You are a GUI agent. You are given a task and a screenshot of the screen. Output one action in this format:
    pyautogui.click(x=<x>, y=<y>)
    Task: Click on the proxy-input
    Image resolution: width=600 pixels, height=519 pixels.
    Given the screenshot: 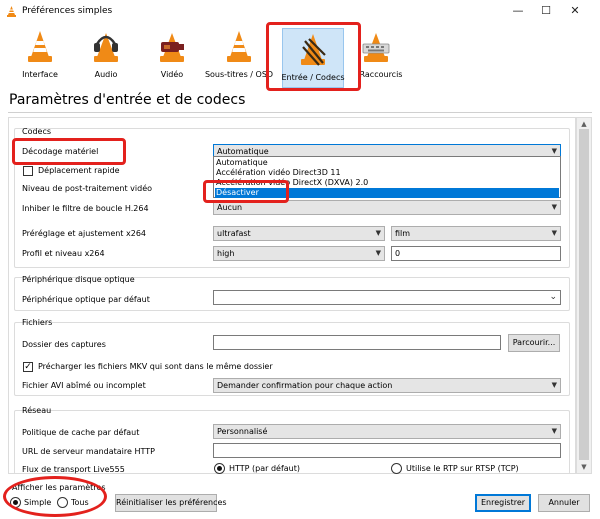 What is the action you would take?
    pyautogui.click(x=387, y=450)
    